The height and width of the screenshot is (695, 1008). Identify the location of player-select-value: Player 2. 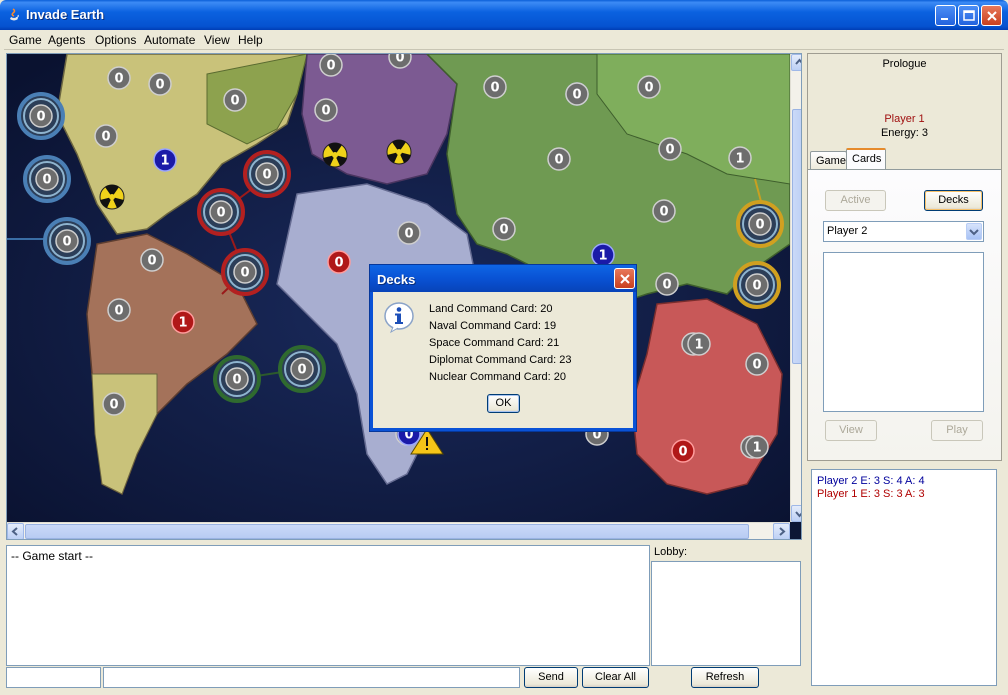
(847, 231).